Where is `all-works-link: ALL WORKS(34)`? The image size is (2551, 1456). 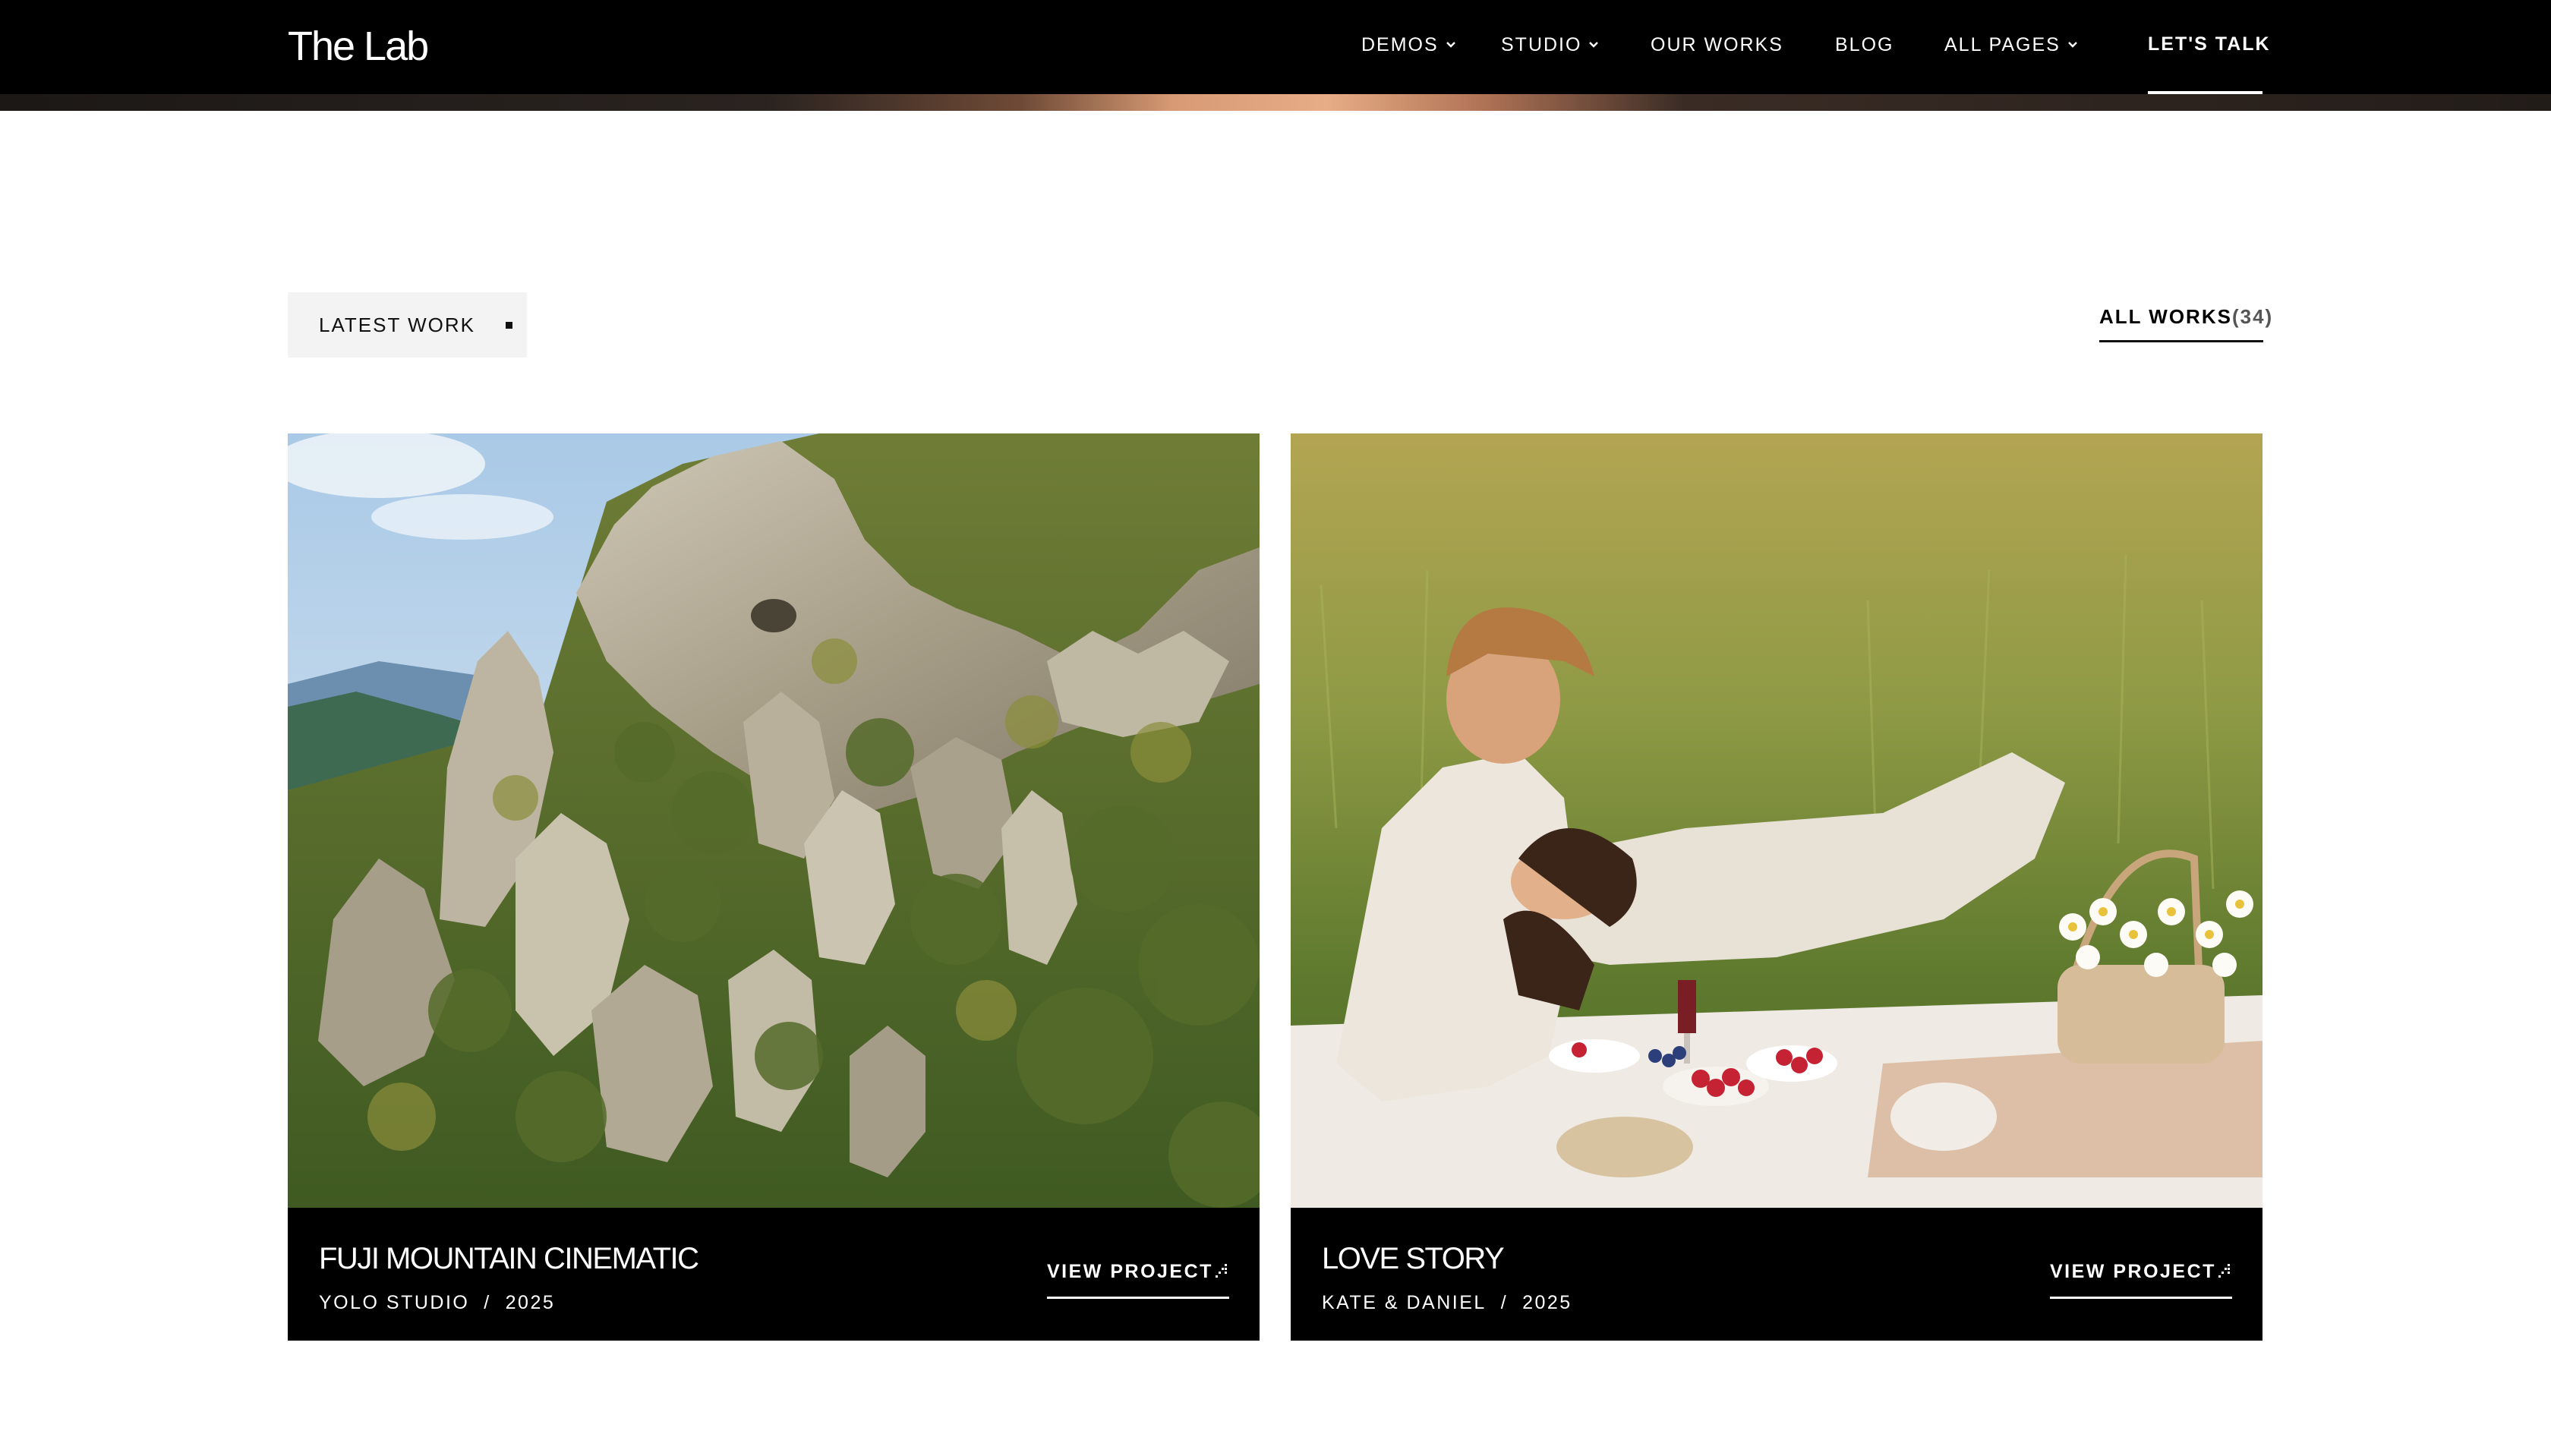 all-works-link: ALL WORKS(34) is located at coordinates (2185, 324).